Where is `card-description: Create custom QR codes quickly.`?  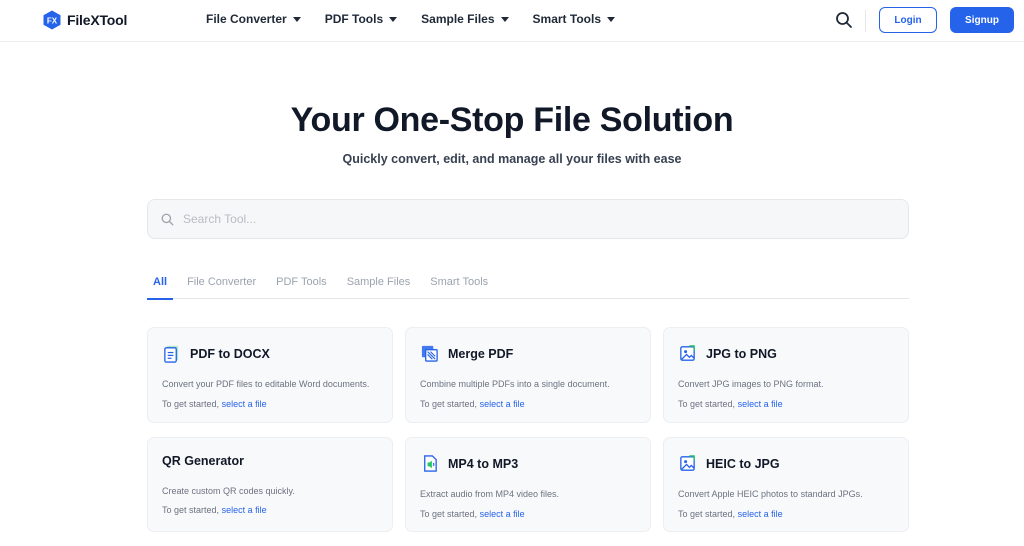 card-description: Create custom QR codes quickly. is located at coordinates (228, 491).